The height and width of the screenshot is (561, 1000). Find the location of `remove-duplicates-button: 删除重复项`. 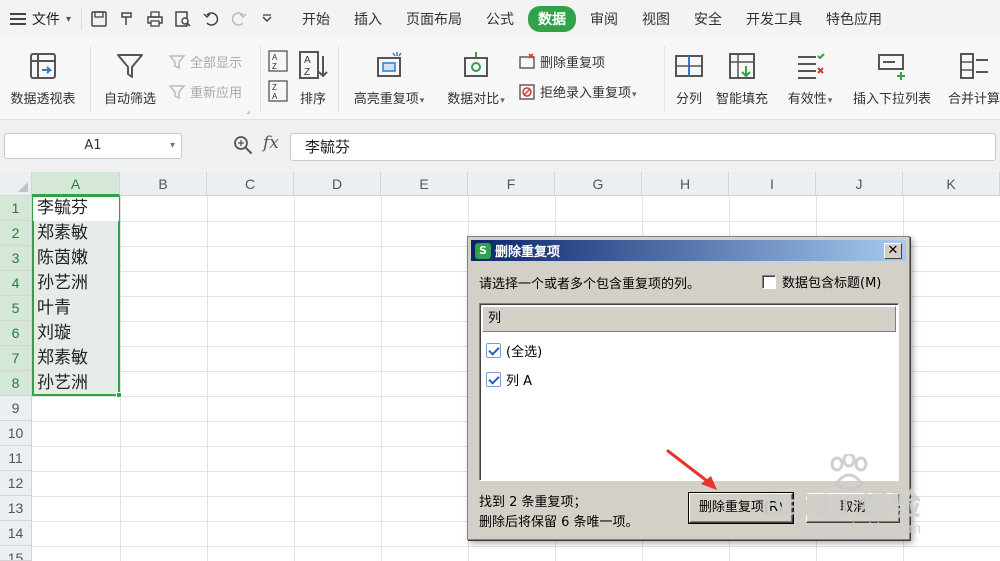

remove-duplicates-button: 删除重复项 is located at coordinates (561, 61).